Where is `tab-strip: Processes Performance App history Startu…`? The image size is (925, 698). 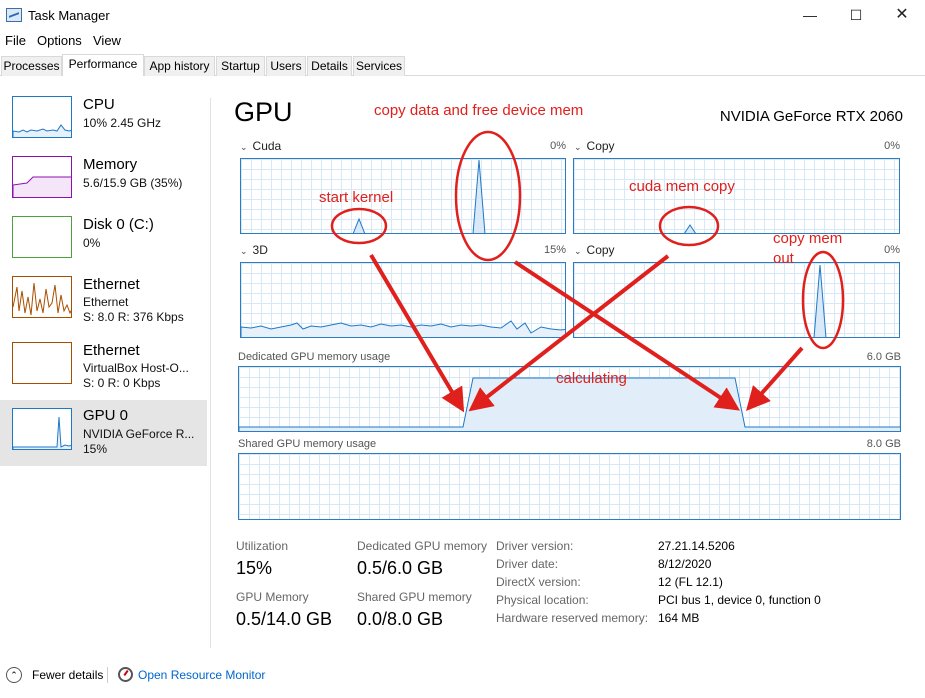 tab-strip: Processes Performance App history Startu… is located at coordinates (462, 65).